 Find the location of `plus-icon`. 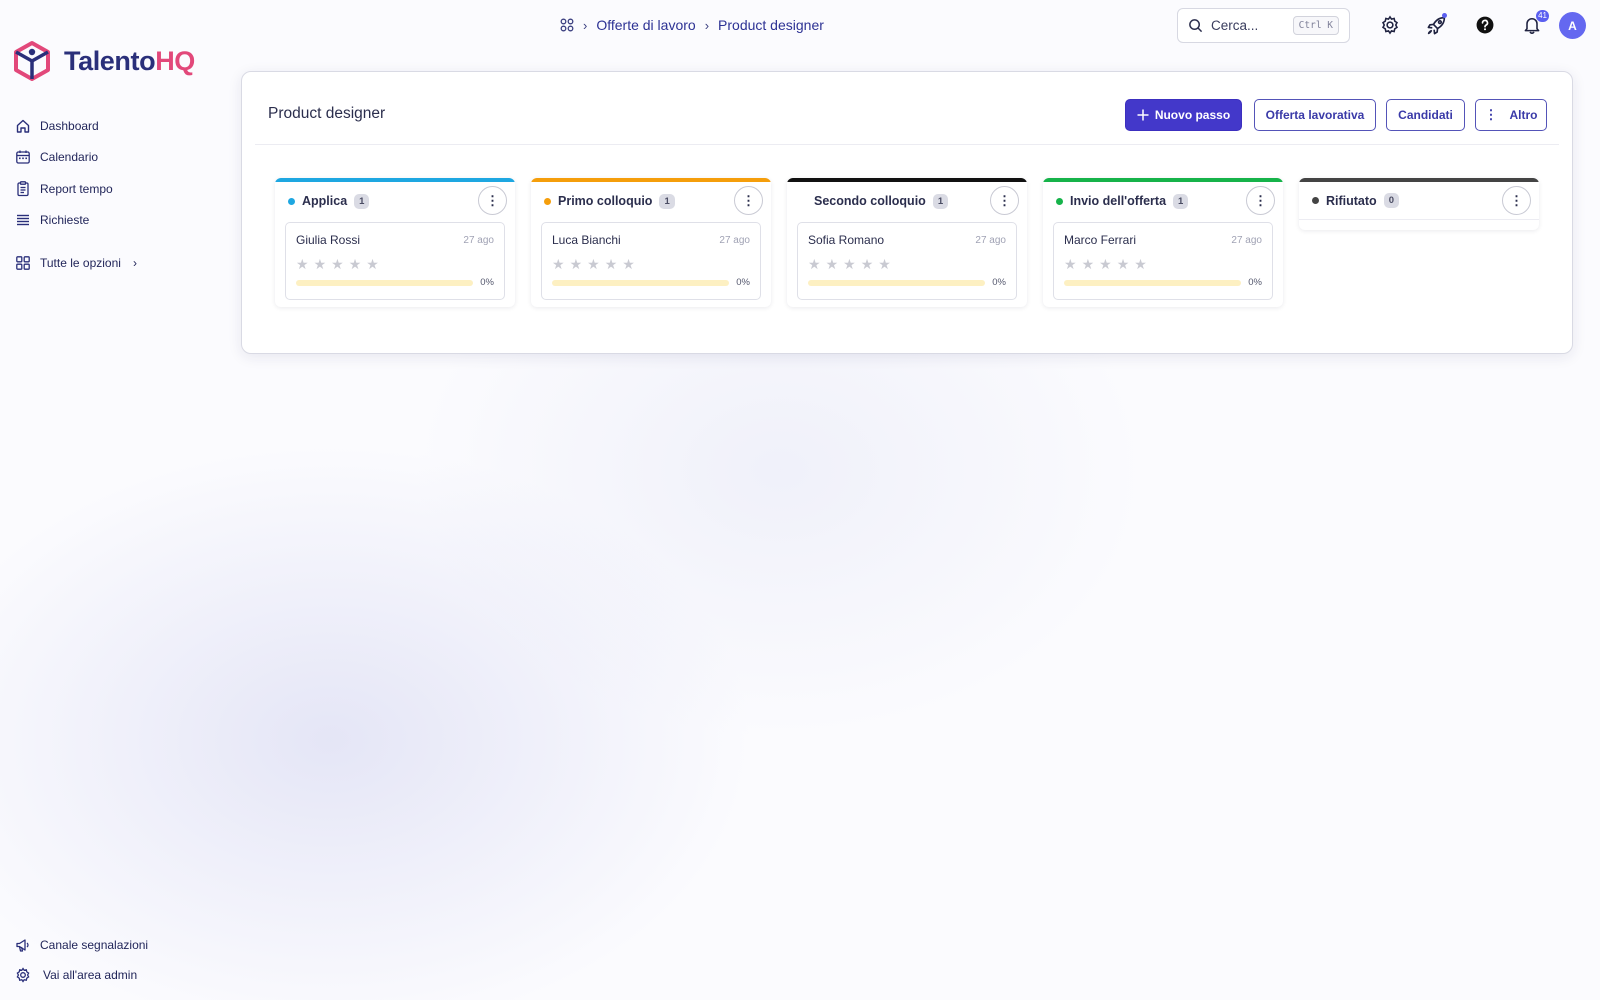

plus-icon is located at coordinates (1143, 115).